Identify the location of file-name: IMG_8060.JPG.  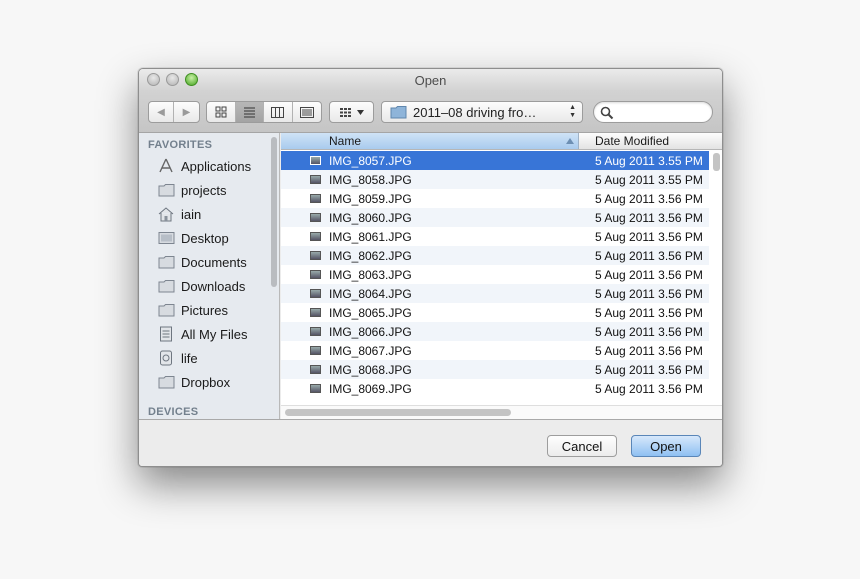
(370, 218).